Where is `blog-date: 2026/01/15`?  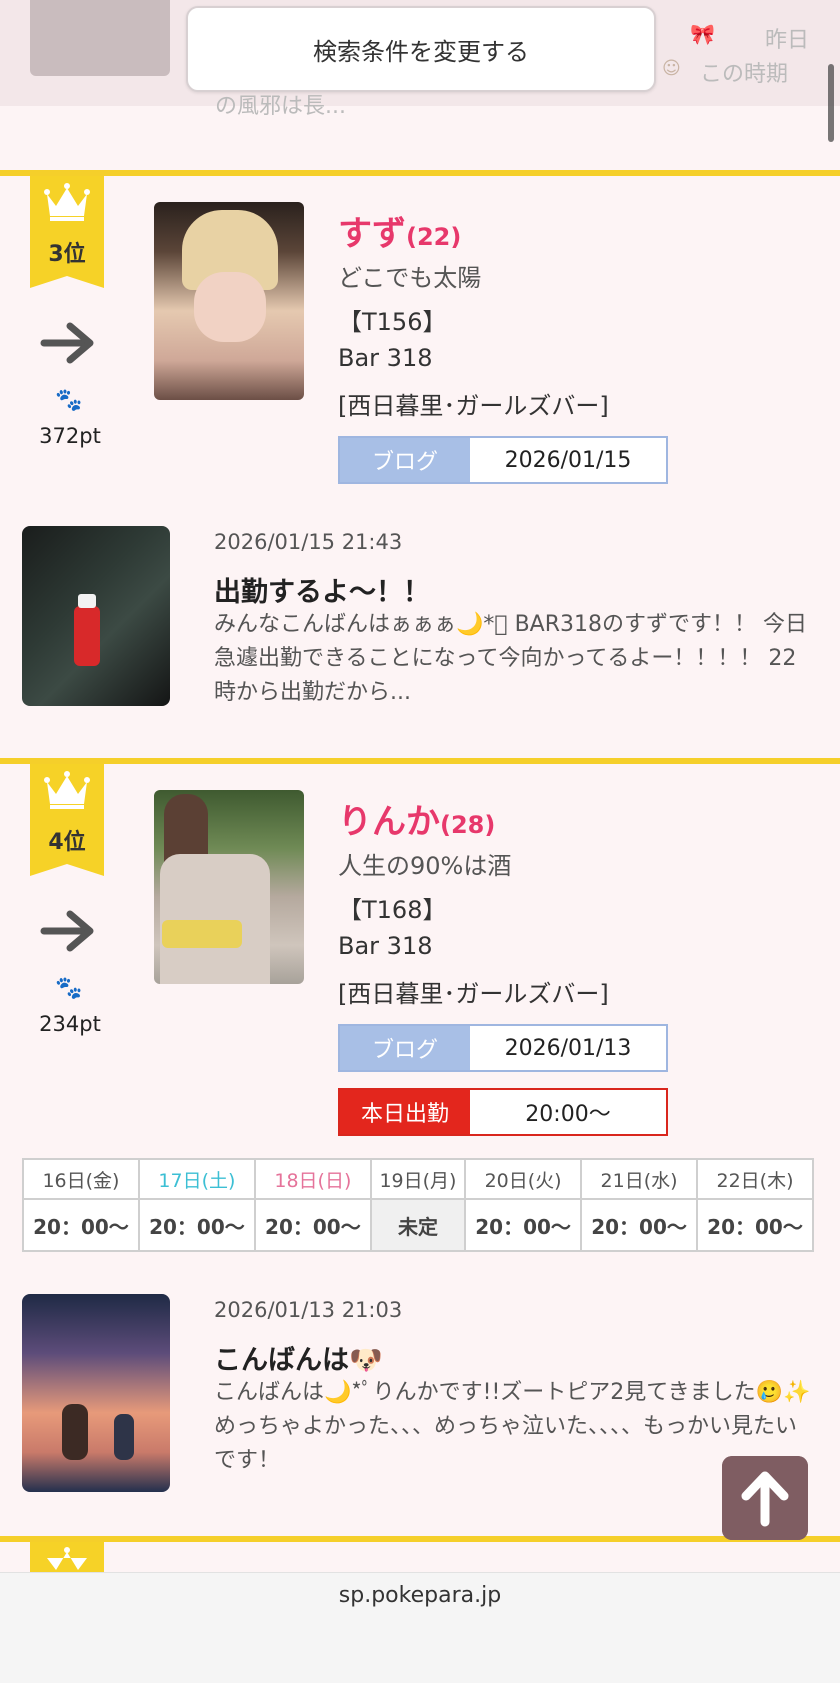
blog-date: 2026/01/15 is located at coordinates (568, 460).